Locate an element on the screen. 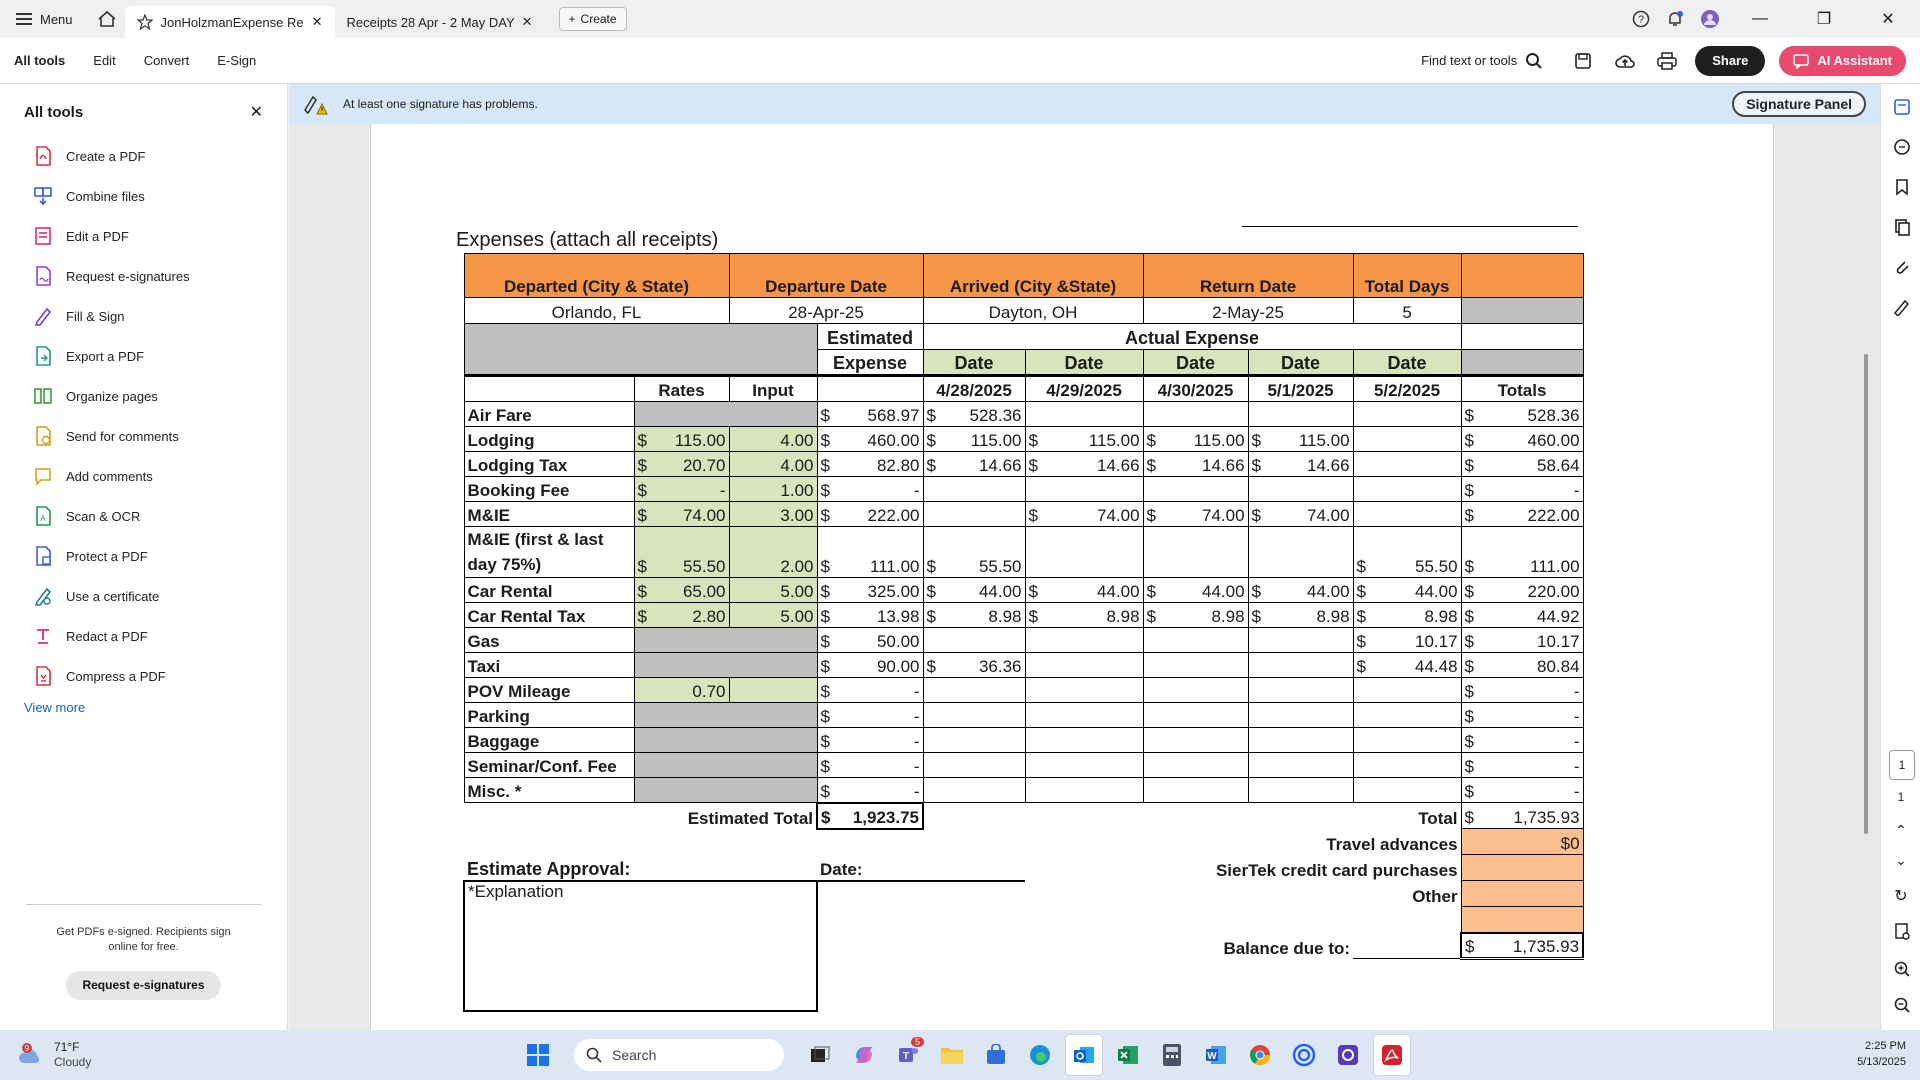 The width and height of the screenshot is (1920, 1080). tool-request-esignatures: Request e-signatures is located at coordinates (143, 276).